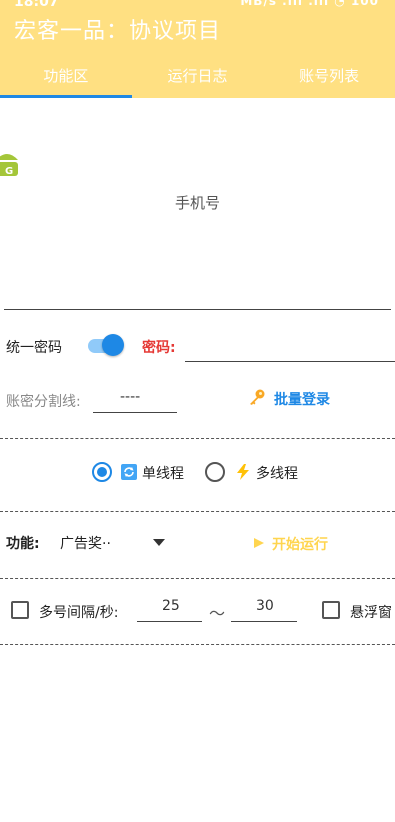 Image resolution: width=395 pixels, height=822 pixels. Describe the element at coordinates (259, 543) in the screenshot. I see `play-icon` at that location.